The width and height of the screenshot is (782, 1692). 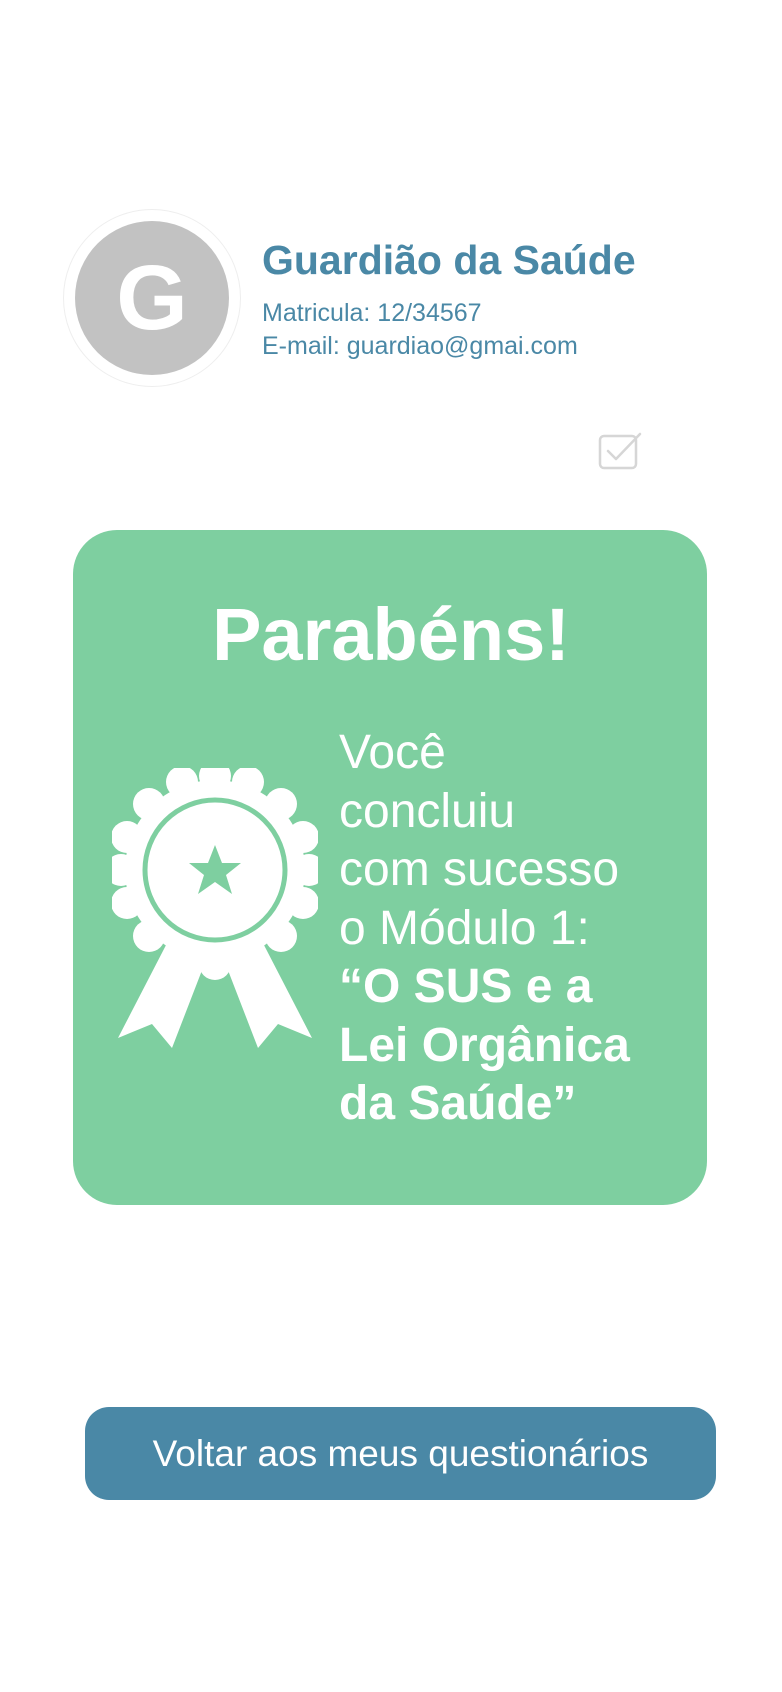 I want to click on user-email: E-mail: guardiao@gmai.com, so click(x=420, y=346).